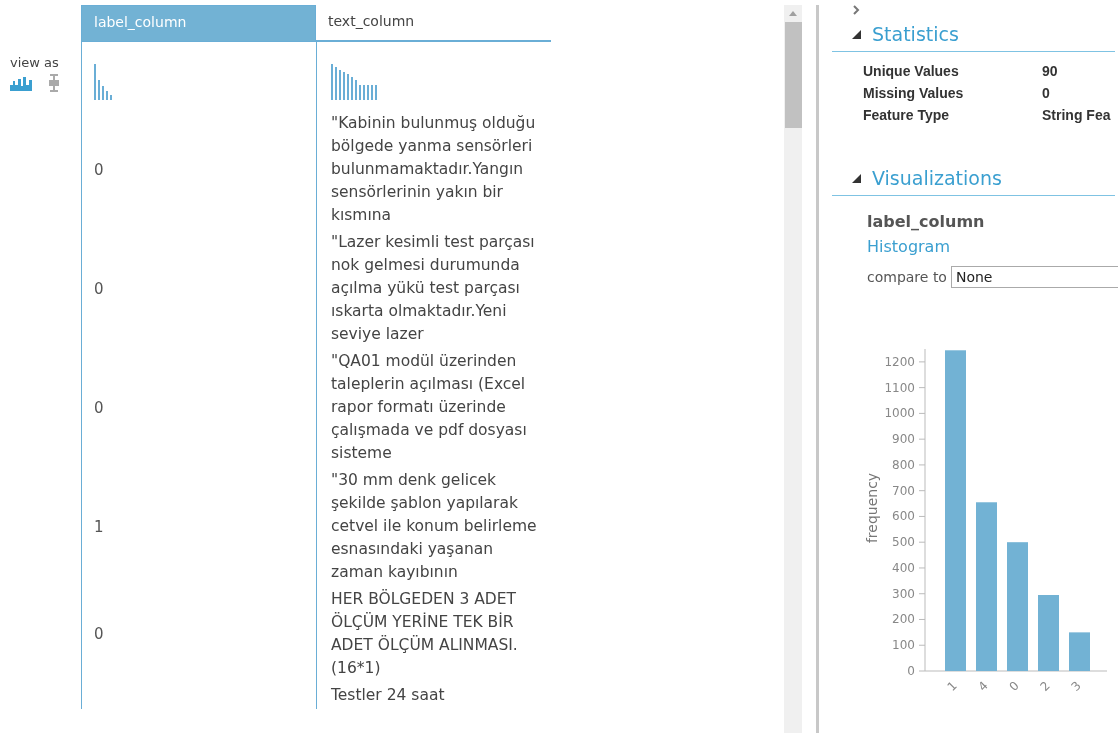 The image size is (1118, 733). Describe the element at coordinates (388, 695) in the screenshot. I see `table-cell-text: Testler 24 saat` at that location.